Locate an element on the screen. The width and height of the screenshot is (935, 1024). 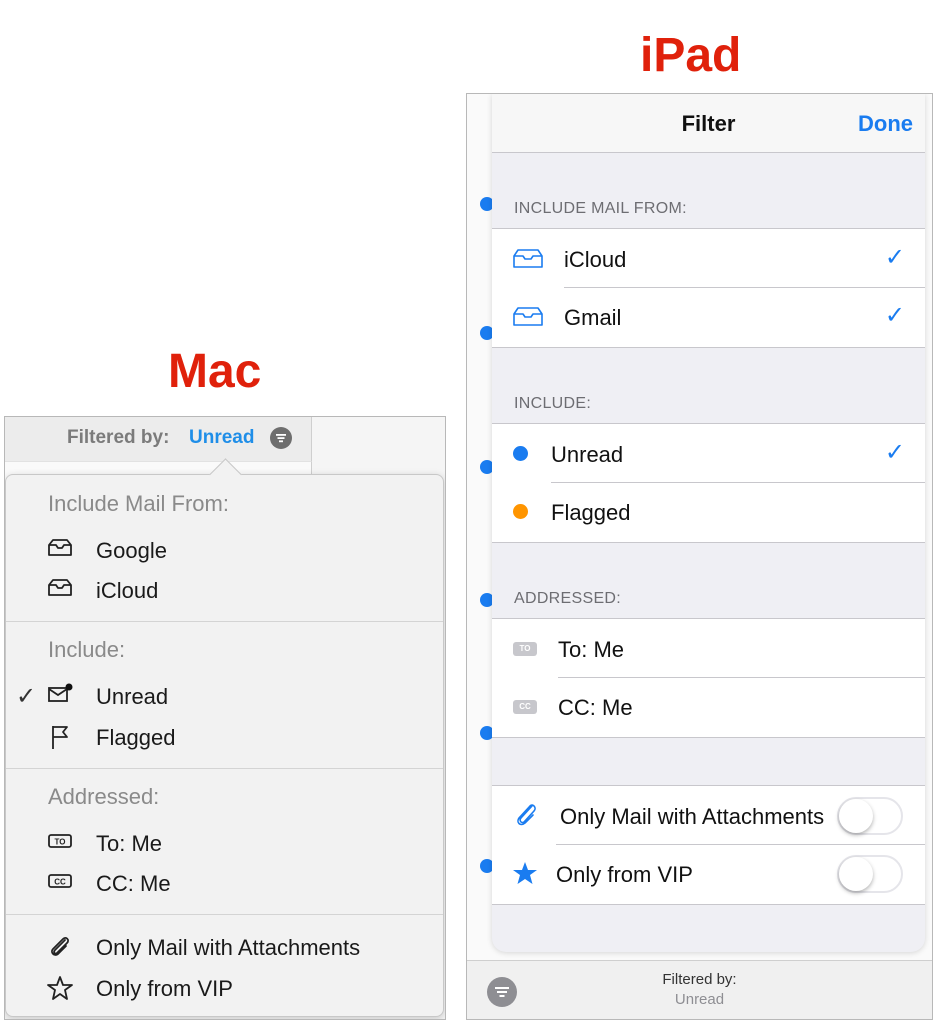
section-header-include: Include: is located at coordinates (87, 649).